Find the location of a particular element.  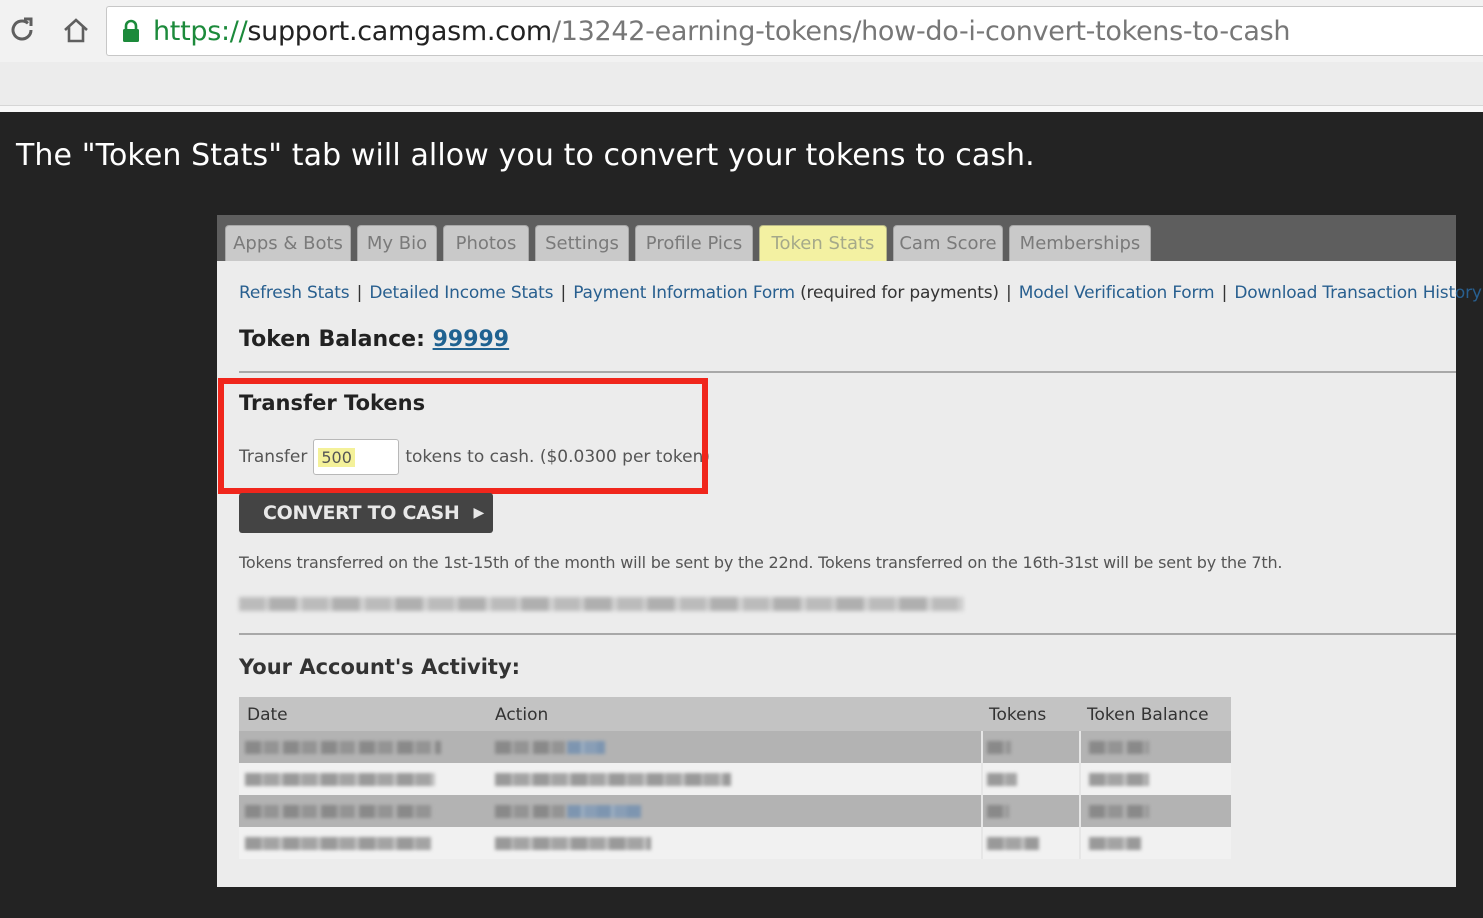

column-tokens: Tokens is located at coordinates (1018, 715).